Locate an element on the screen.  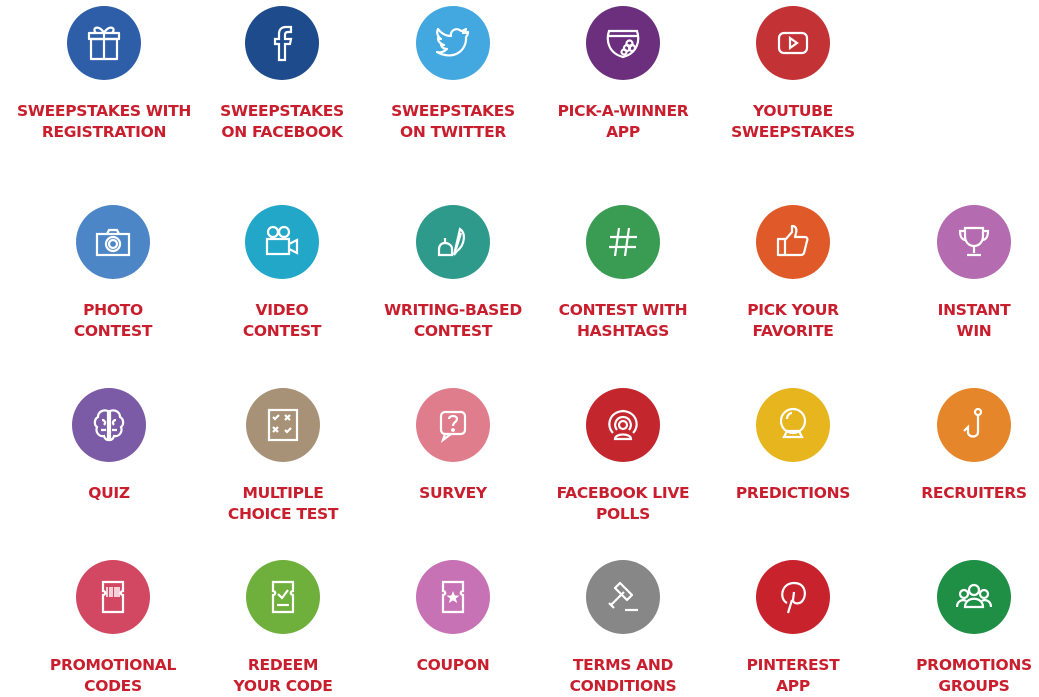
item-quiz: QUIZ is located at coordinates (109, 446).